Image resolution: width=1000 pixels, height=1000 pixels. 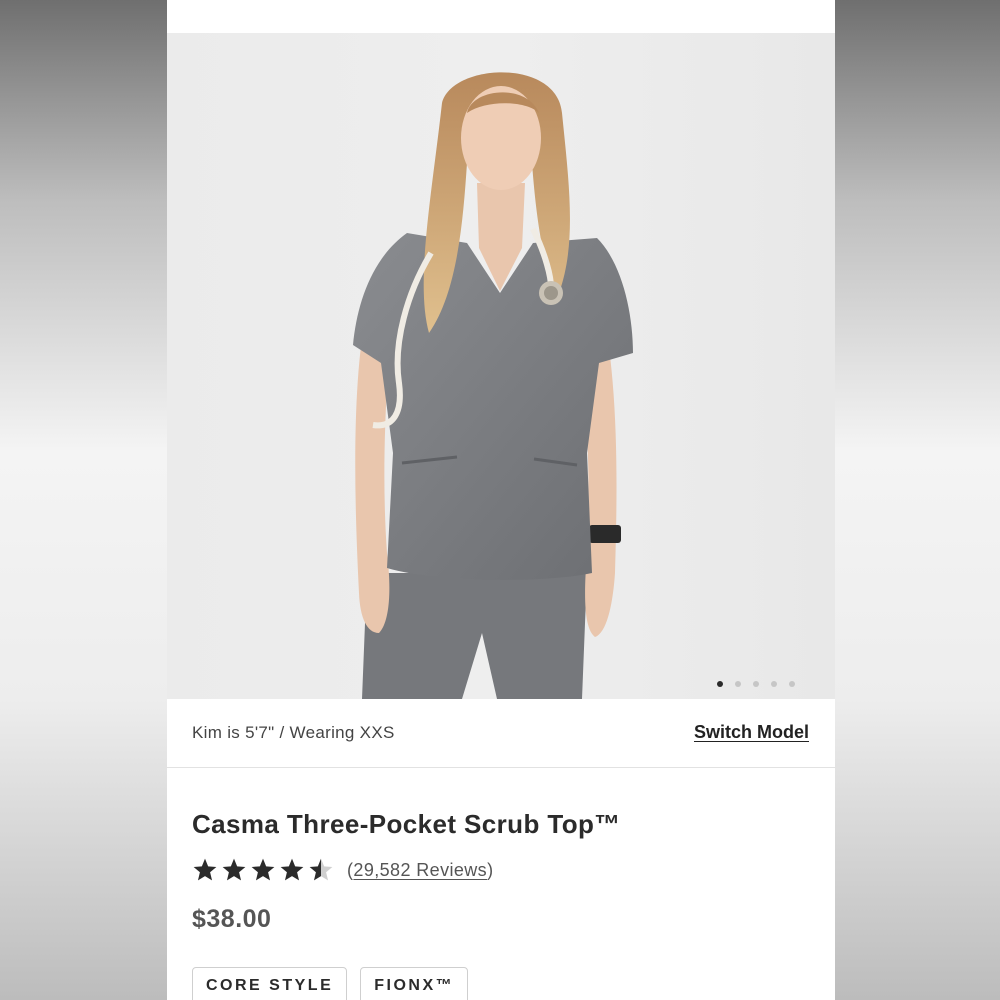 I want to click on model-size-info: Kim is 5'7" / Wearing XXS, so click(x=293, y=732).